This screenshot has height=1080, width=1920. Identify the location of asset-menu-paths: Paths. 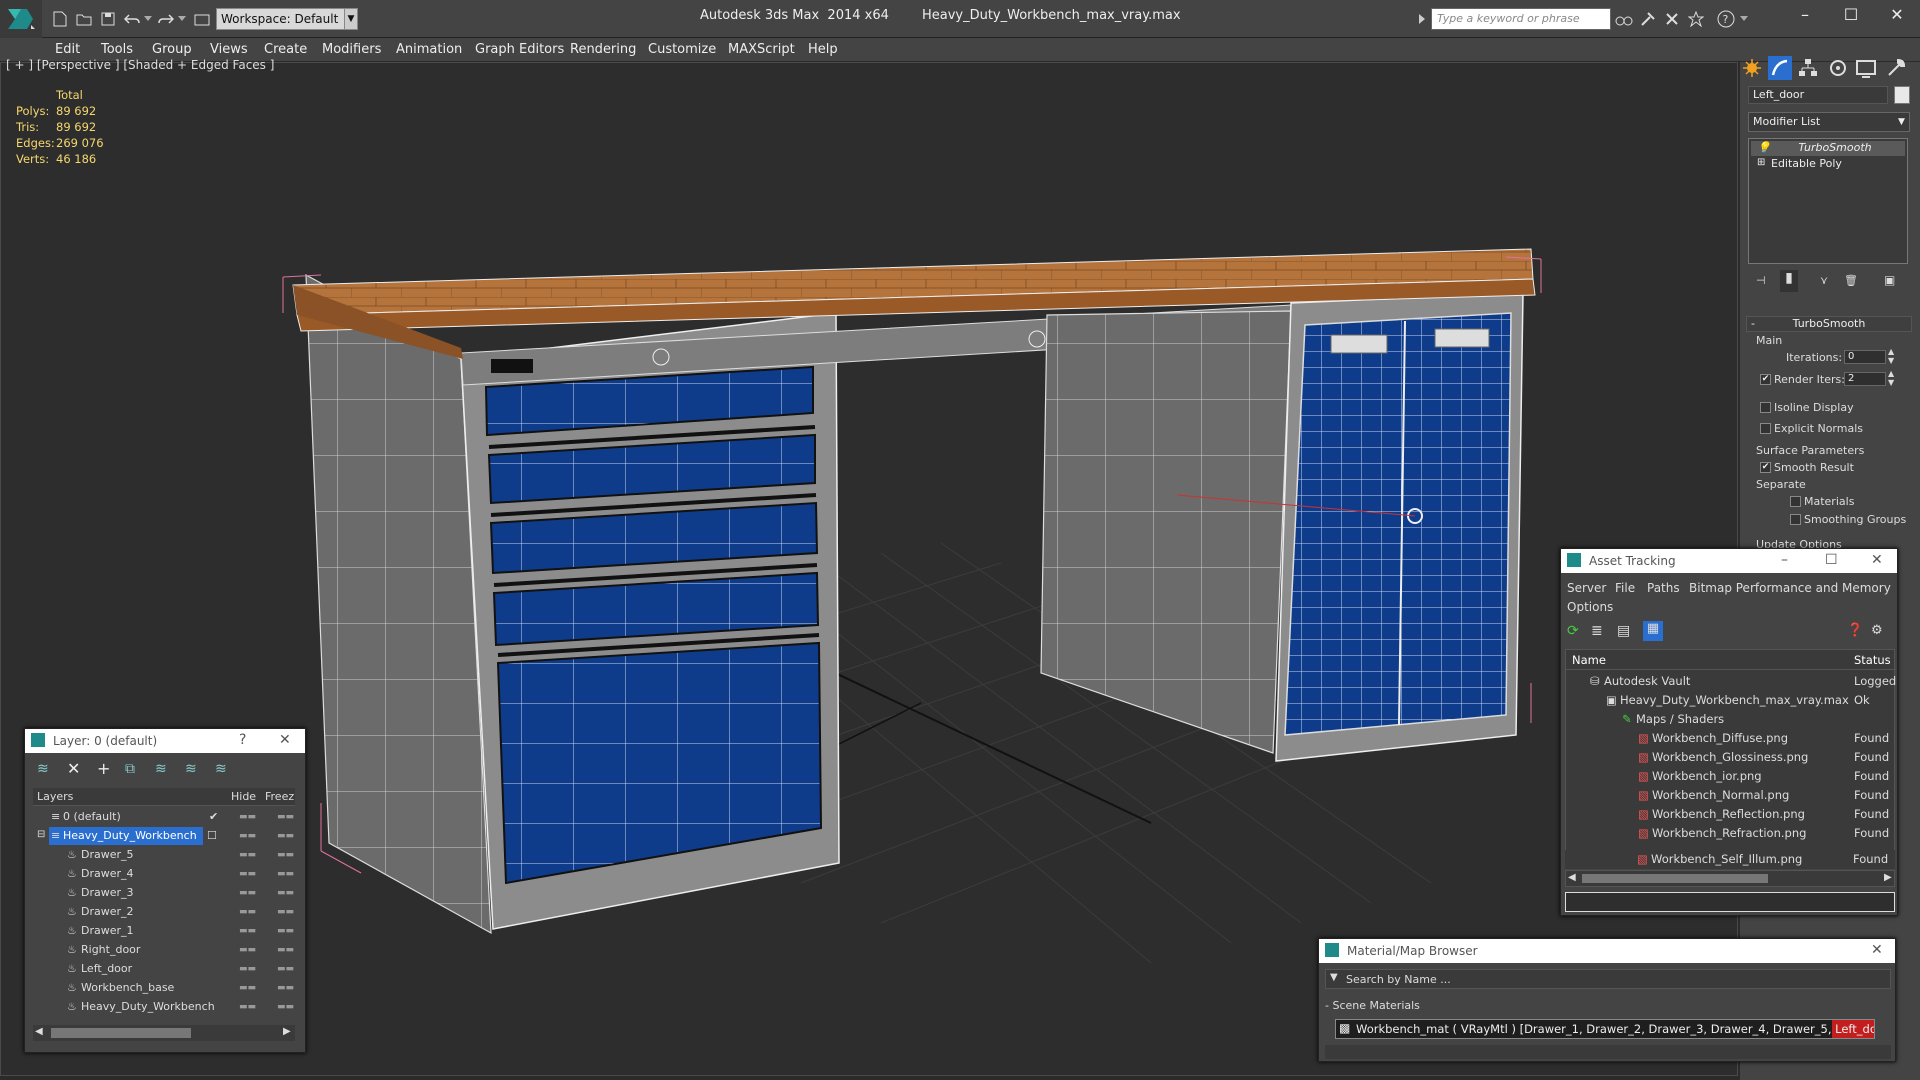
(1663, 588).